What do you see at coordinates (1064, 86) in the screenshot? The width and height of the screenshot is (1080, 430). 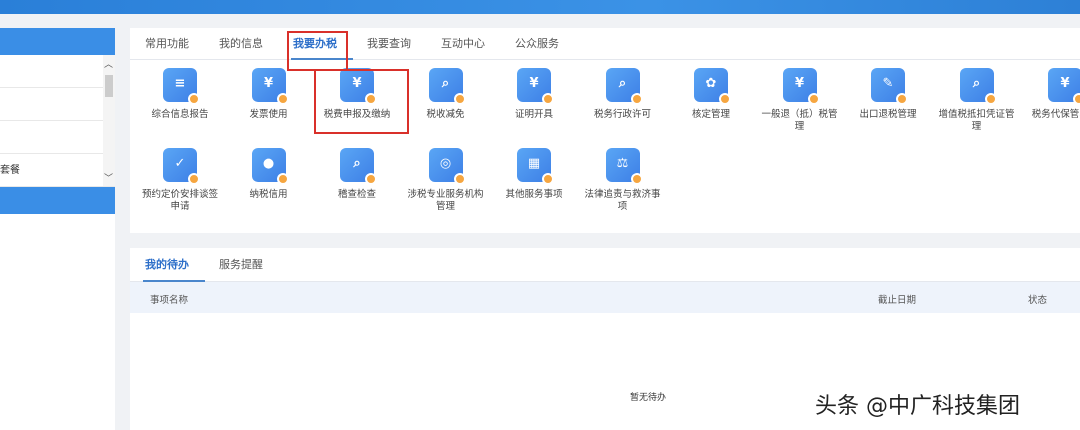 I see `money-bag-icon: ¥` at bounding box center [1064, 86].